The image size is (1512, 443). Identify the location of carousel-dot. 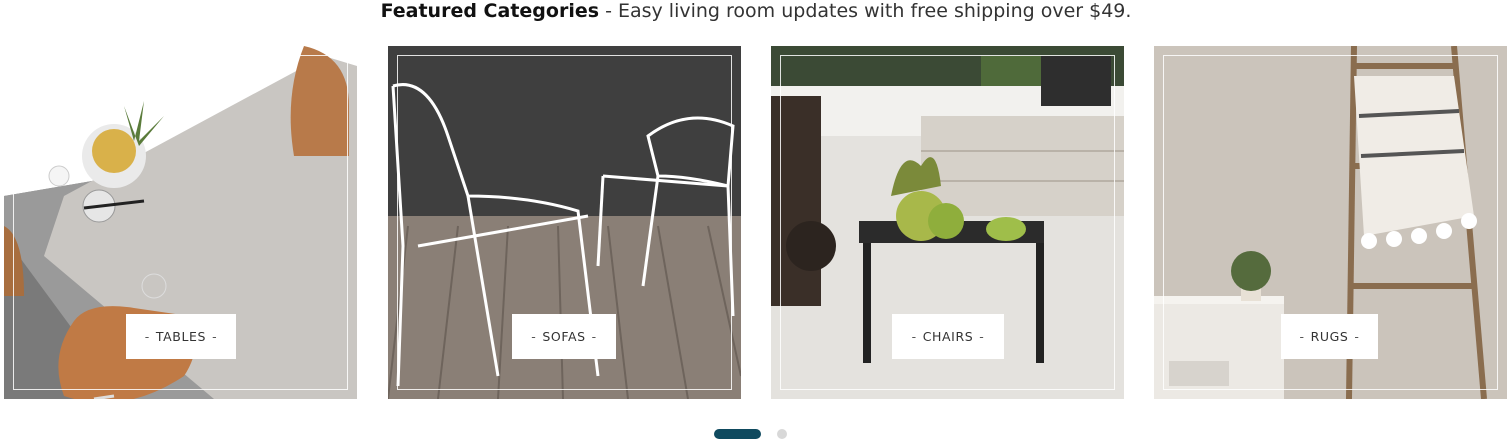
(782, 434).